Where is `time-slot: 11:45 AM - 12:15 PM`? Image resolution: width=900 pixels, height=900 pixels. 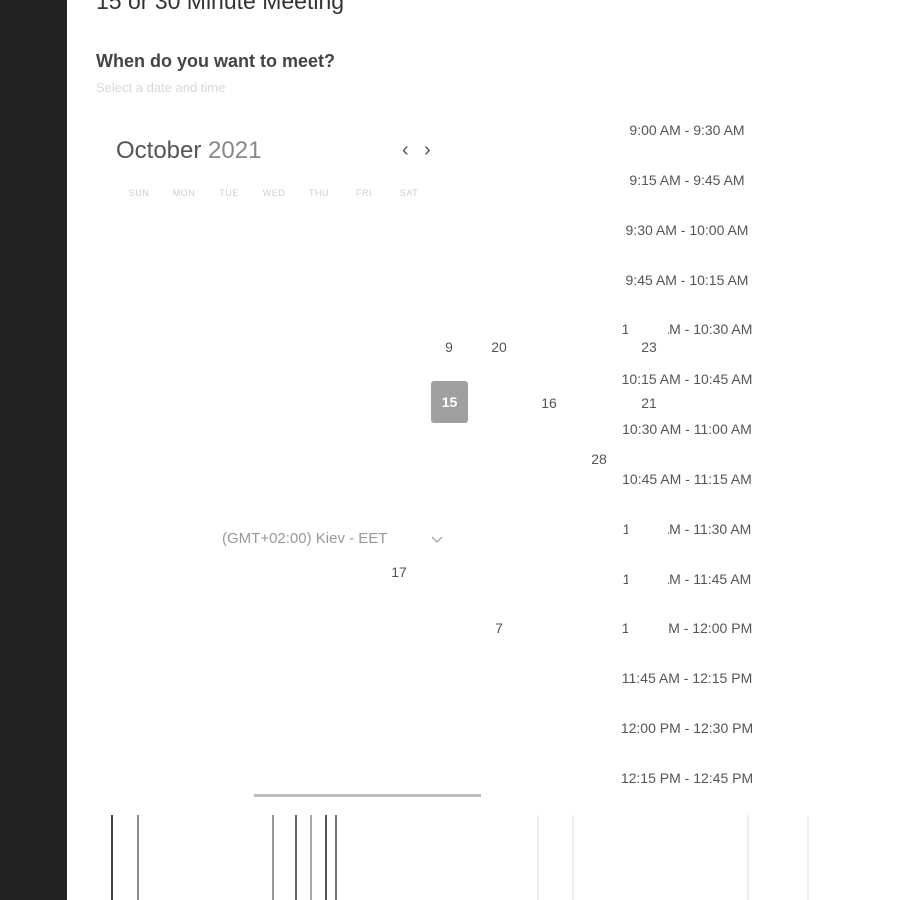
time-slot: 11:45 AM - 12:15 PM is located at coordinates (687, 678).